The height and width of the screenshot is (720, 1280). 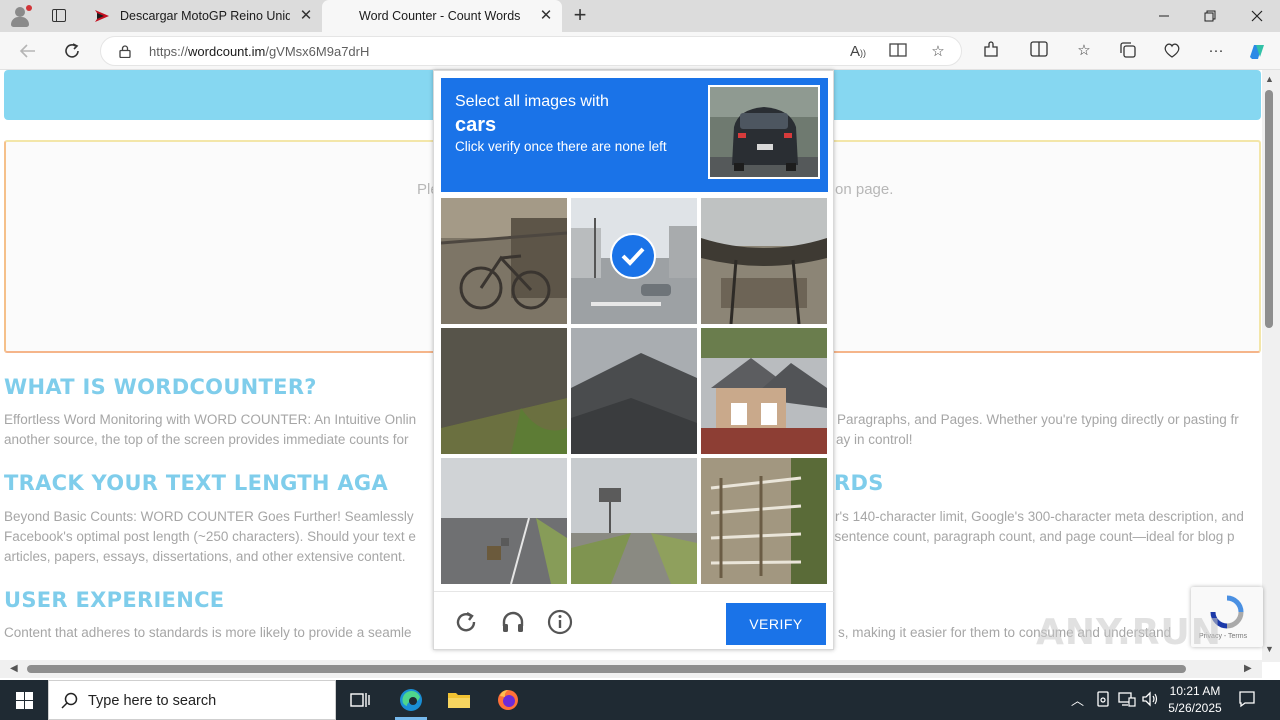 I want to click on network-icon, so click(x=1127, y=700).